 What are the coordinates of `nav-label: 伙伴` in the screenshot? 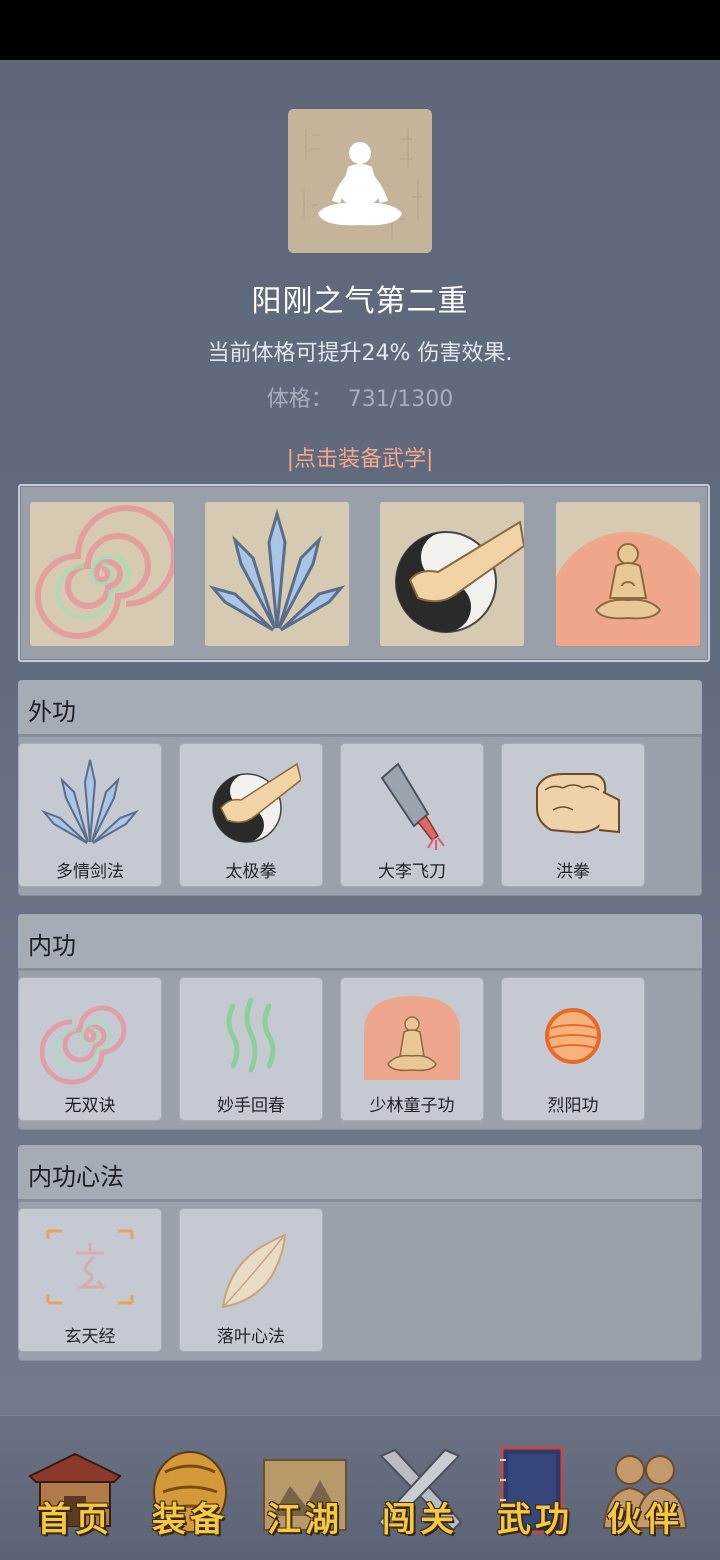 It's located at (645, 1520).